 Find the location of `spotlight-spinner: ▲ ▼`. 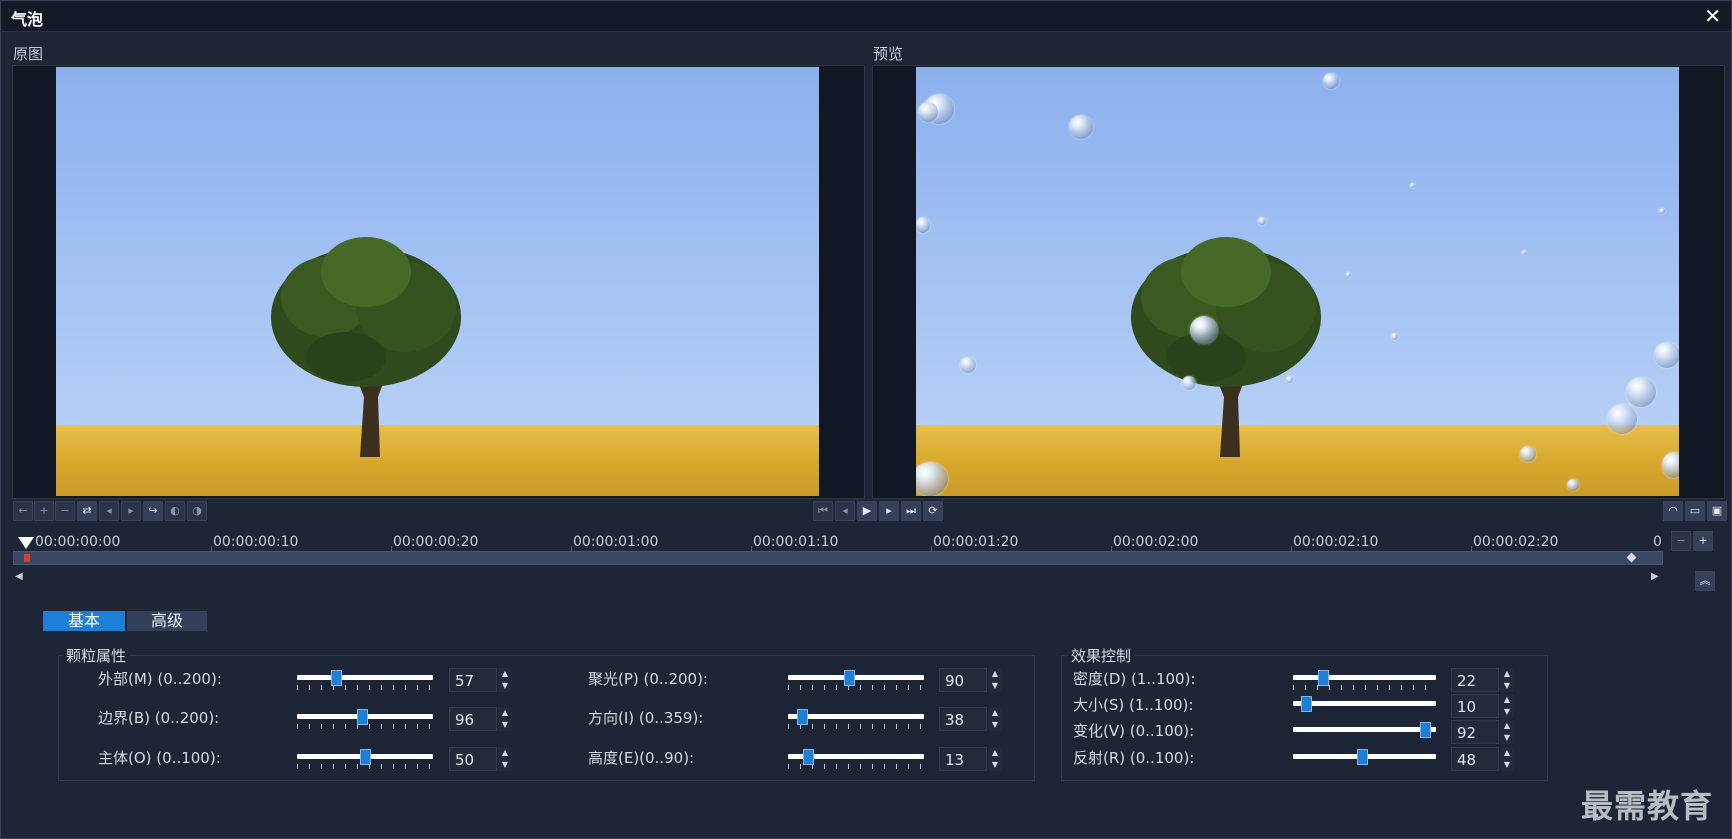

spotlight-spinner: ▲ ▼ is located at coordinates (995, 680).